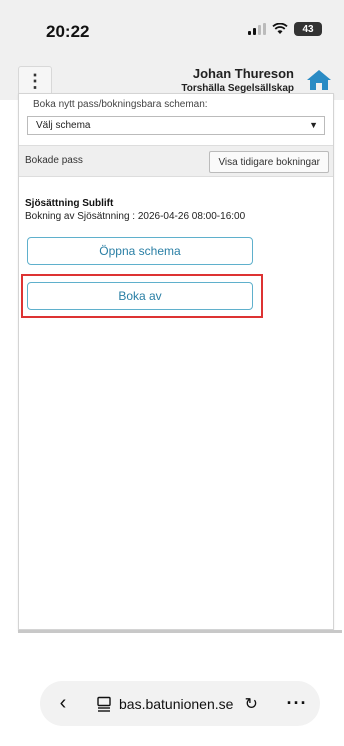 The image size is (344, 746). What do you see at coordinates (250, 704) in the screenshot?
I see `reload-icon: ↻` at bounding box center [250, 704].